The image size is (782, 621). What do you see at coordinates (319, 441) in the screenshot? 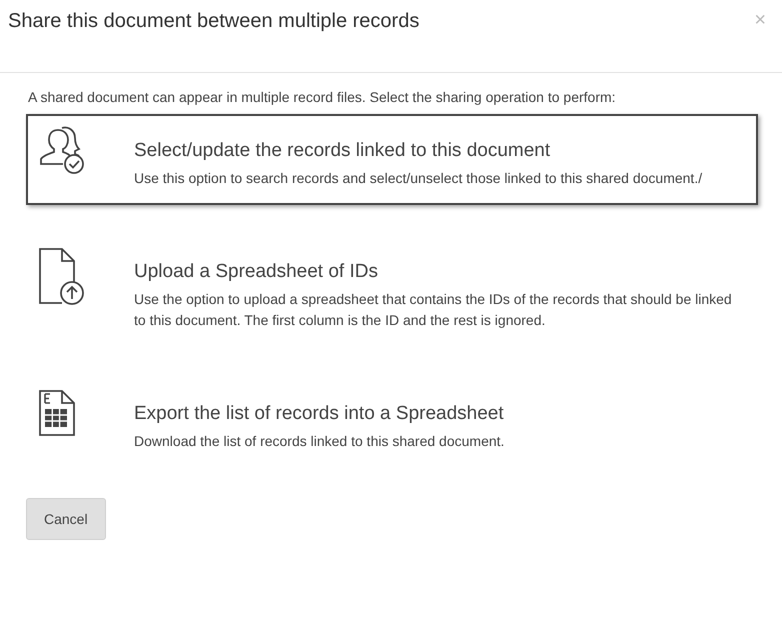
I see `option-description: Download the list of records linked to this shared document.` at bounding box center [319, 441].